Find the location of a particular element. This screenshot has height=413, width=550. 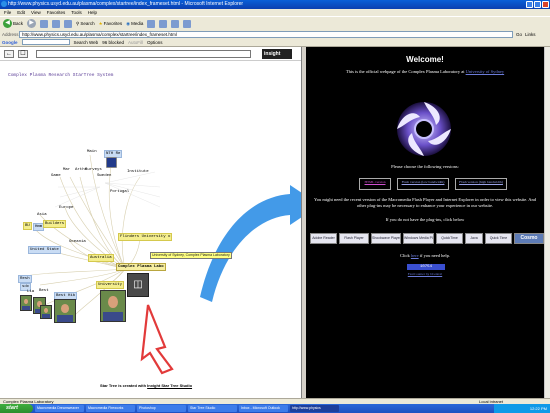

task-outlook: Inbox - Microsoft Outlook is located at coordinates (263, 408).